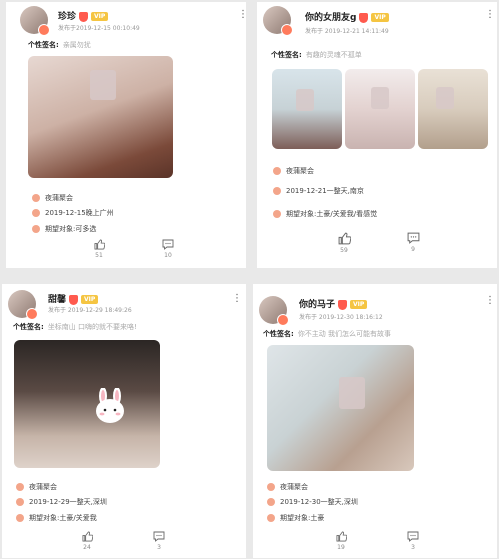 The width and height of the screenshot is (499, 559). I want to click on comment-button: 9, so click(413, 242).